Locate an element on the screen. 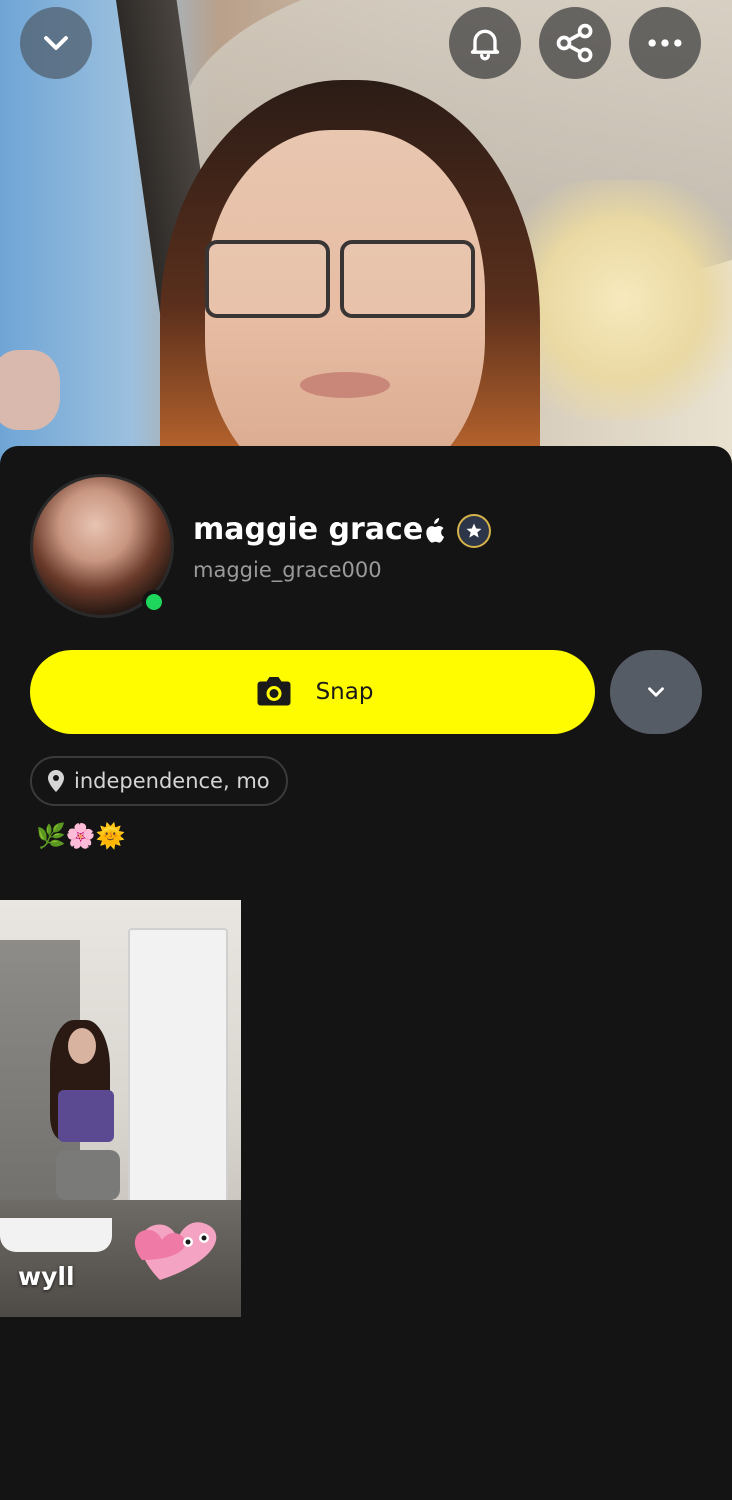  heart-sticker-icon is located at coordinates (175, 1251).